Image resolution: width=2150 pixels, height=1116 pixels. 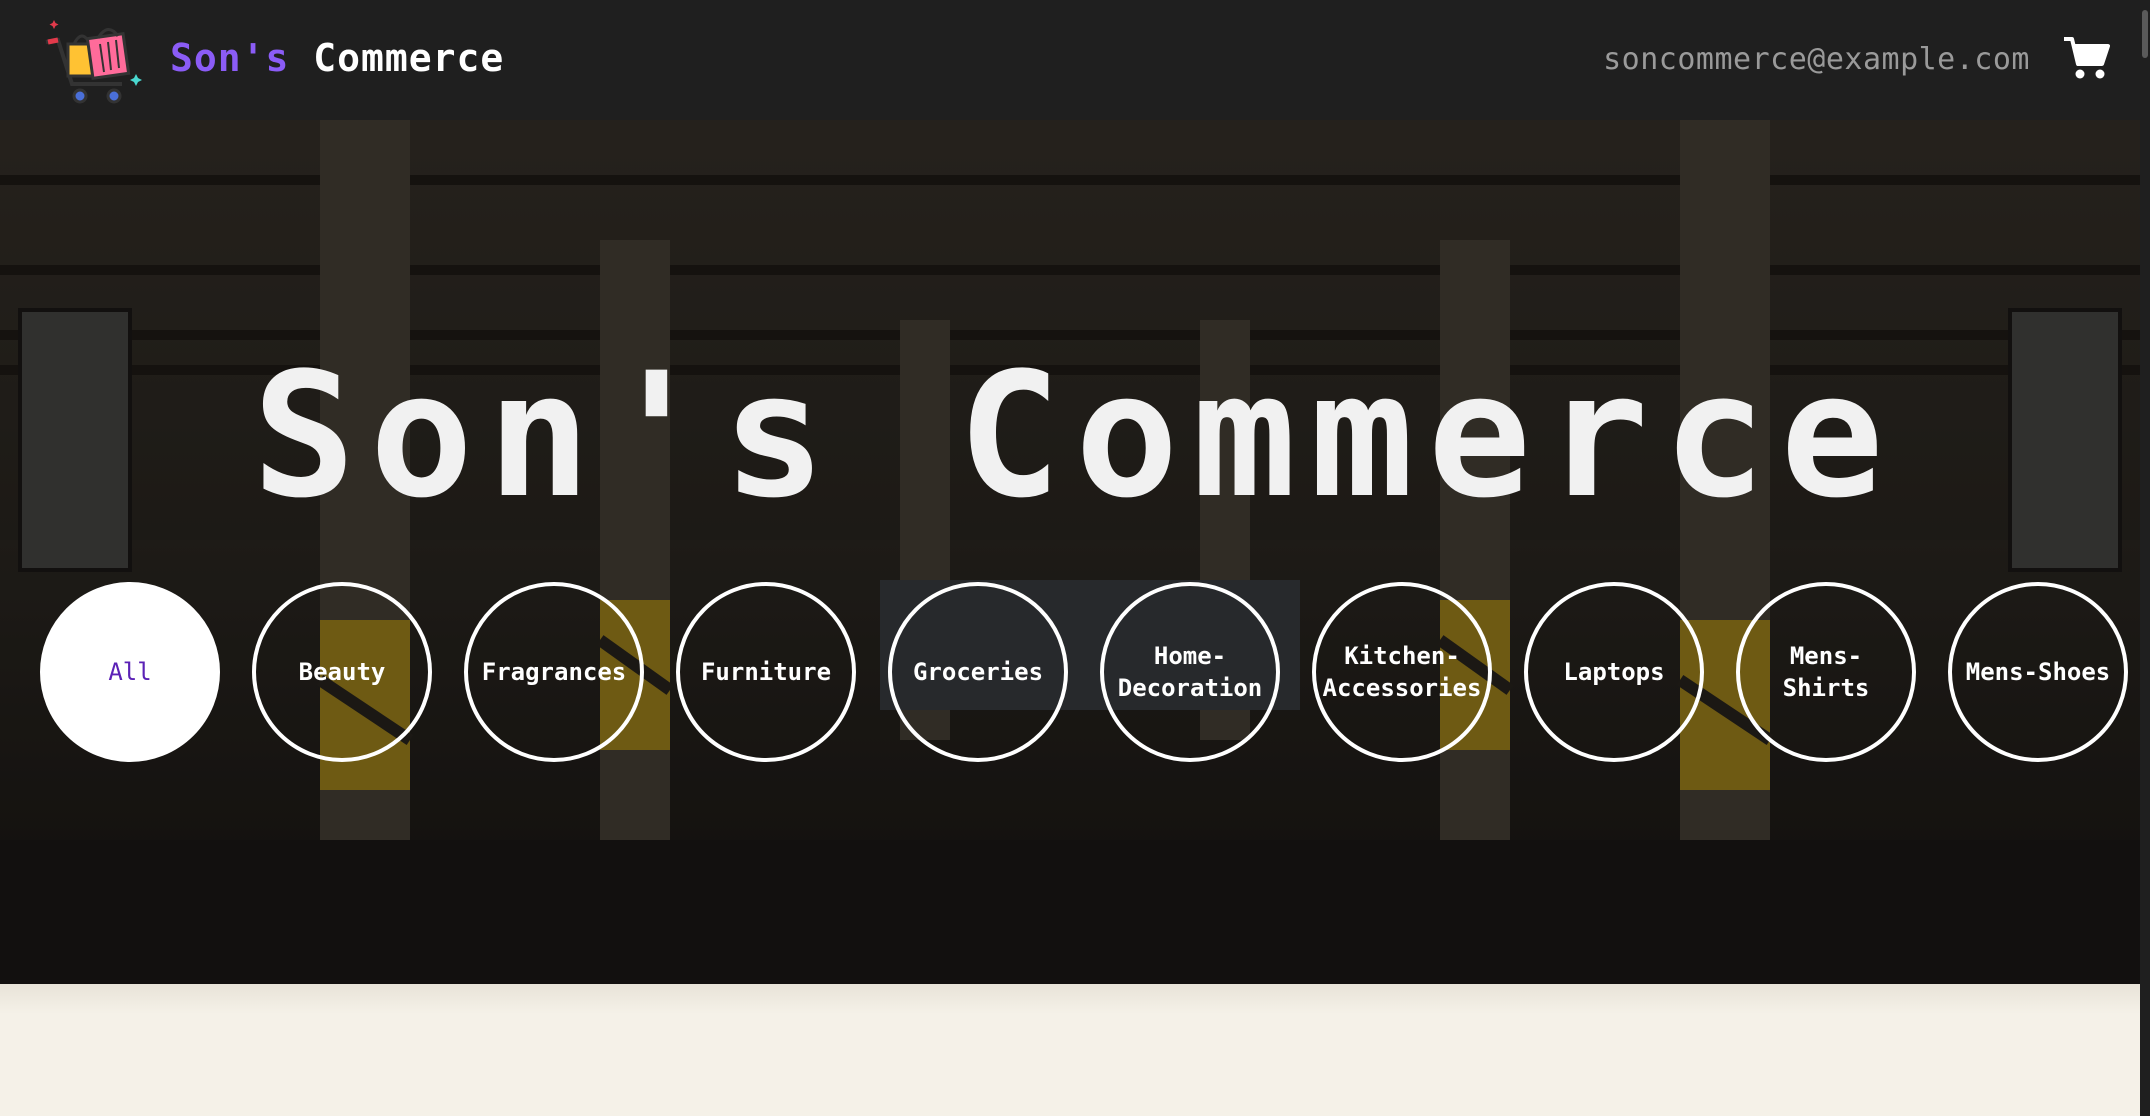 I want to click on contact-email: soncommerce@example.com, so click(x=1816, y=59).